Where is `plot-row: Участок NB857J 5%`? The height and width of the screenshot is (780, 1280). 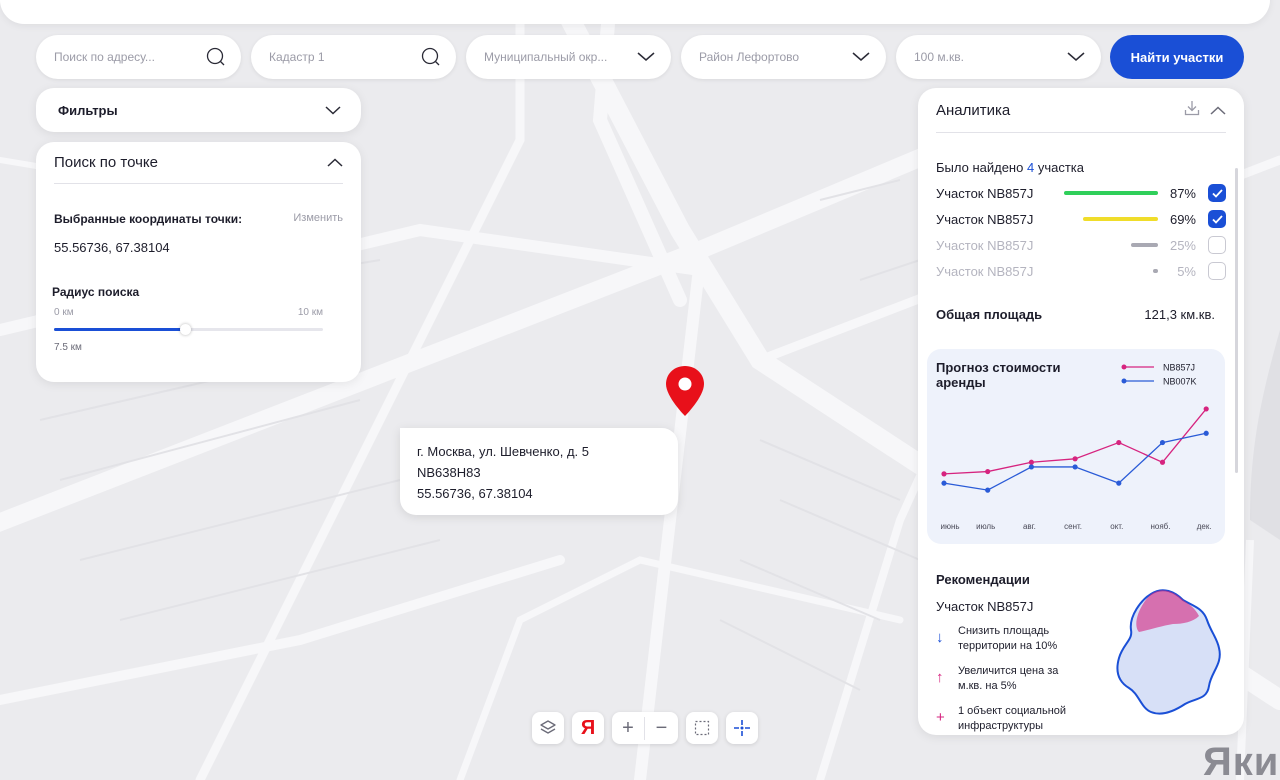 plot-row: Участок NB857J 5% is located at coordinates (1081, 271).